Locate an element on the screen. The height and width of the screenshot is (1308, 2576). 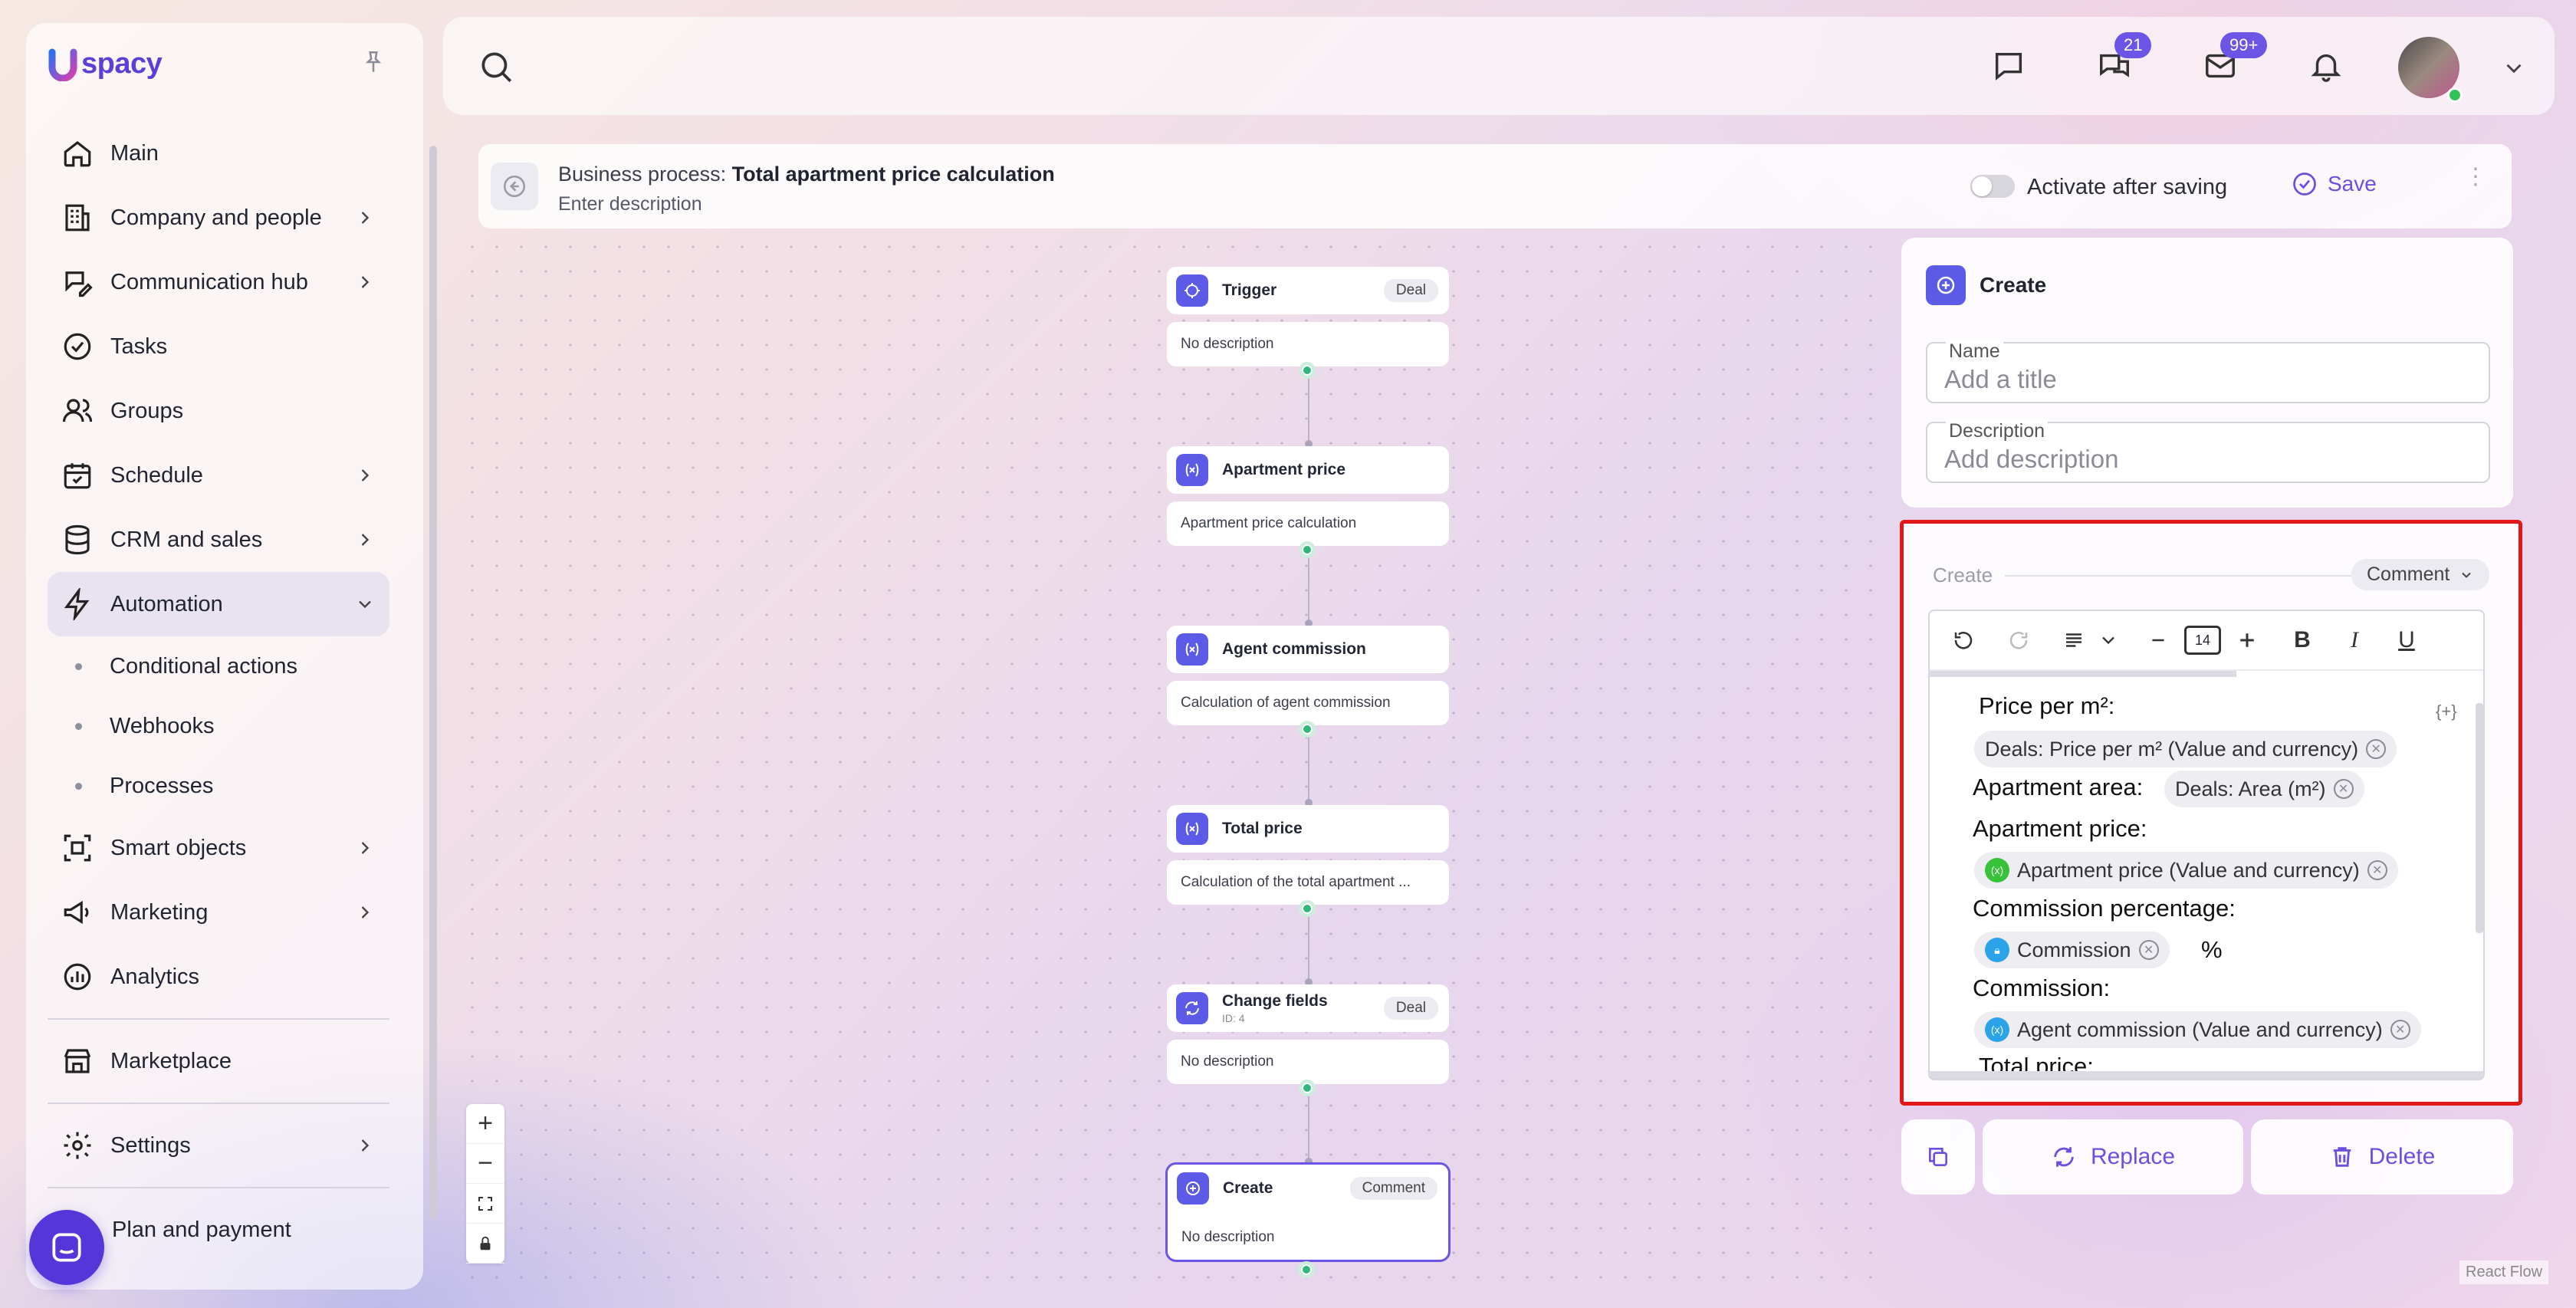
delete-button: Delete is located at coordinates (2382, 1157).